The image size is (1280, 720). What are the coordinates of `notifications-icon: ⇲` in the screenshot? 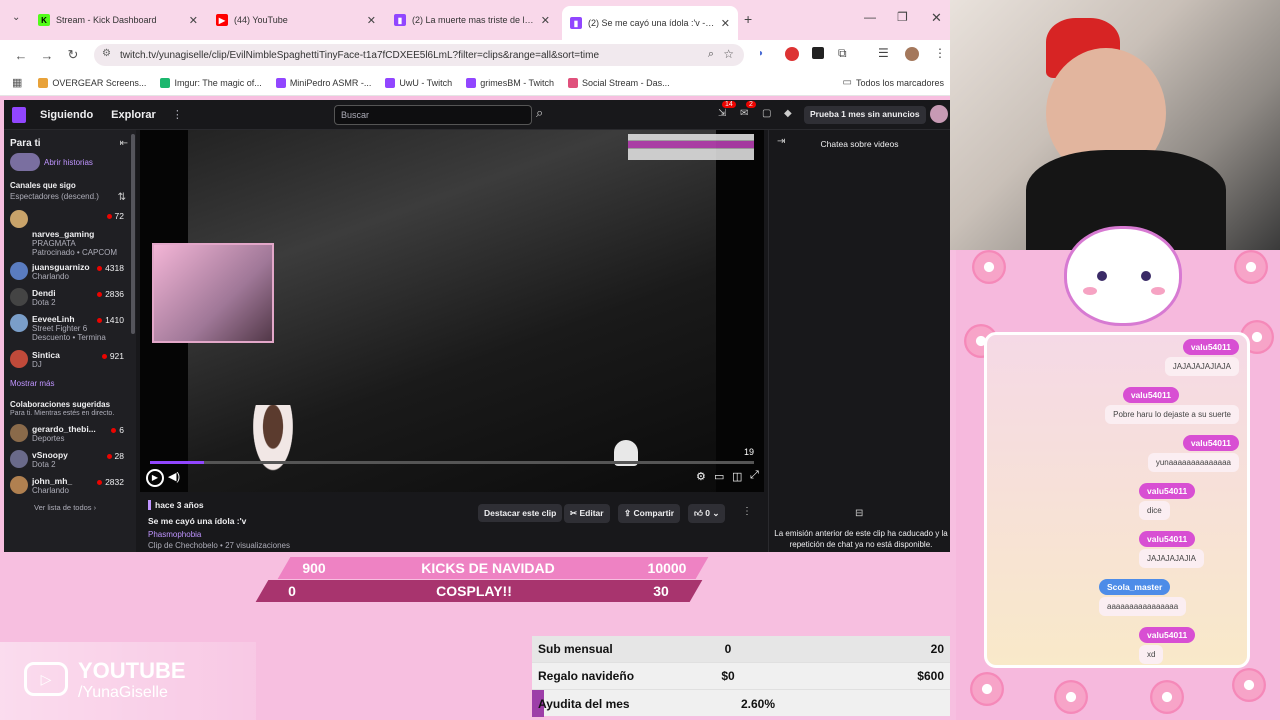 It's located at (722, 113).